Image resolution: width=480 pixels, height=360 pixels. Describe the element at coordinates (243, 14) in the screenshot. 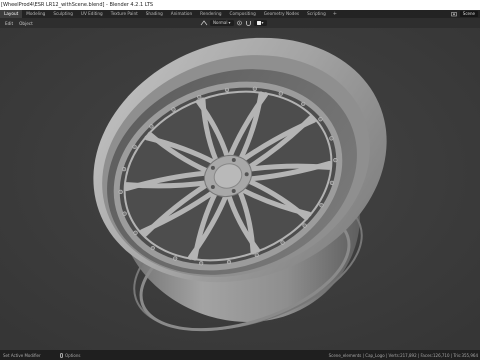

I see `tab-compositing: Compositing` at that location.